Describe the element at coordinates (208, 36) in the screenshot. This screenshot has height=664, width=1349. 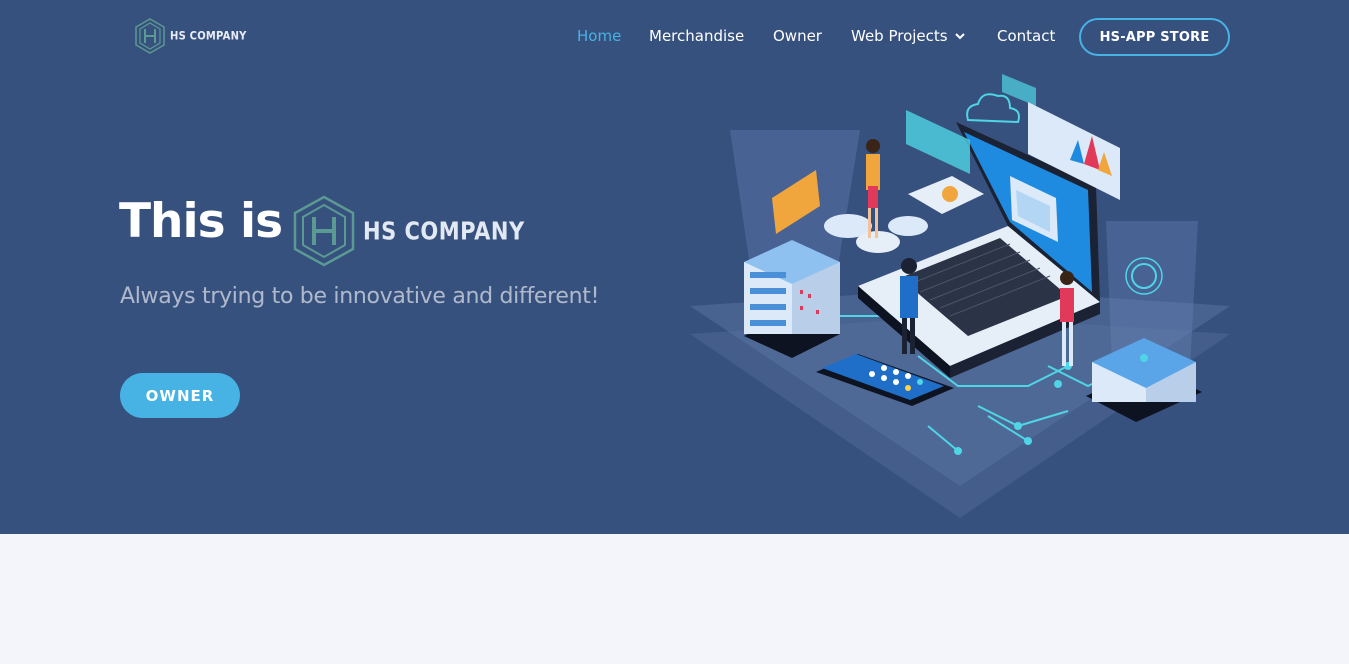
I see `header-logo-text: HS COMPANY` at that location.